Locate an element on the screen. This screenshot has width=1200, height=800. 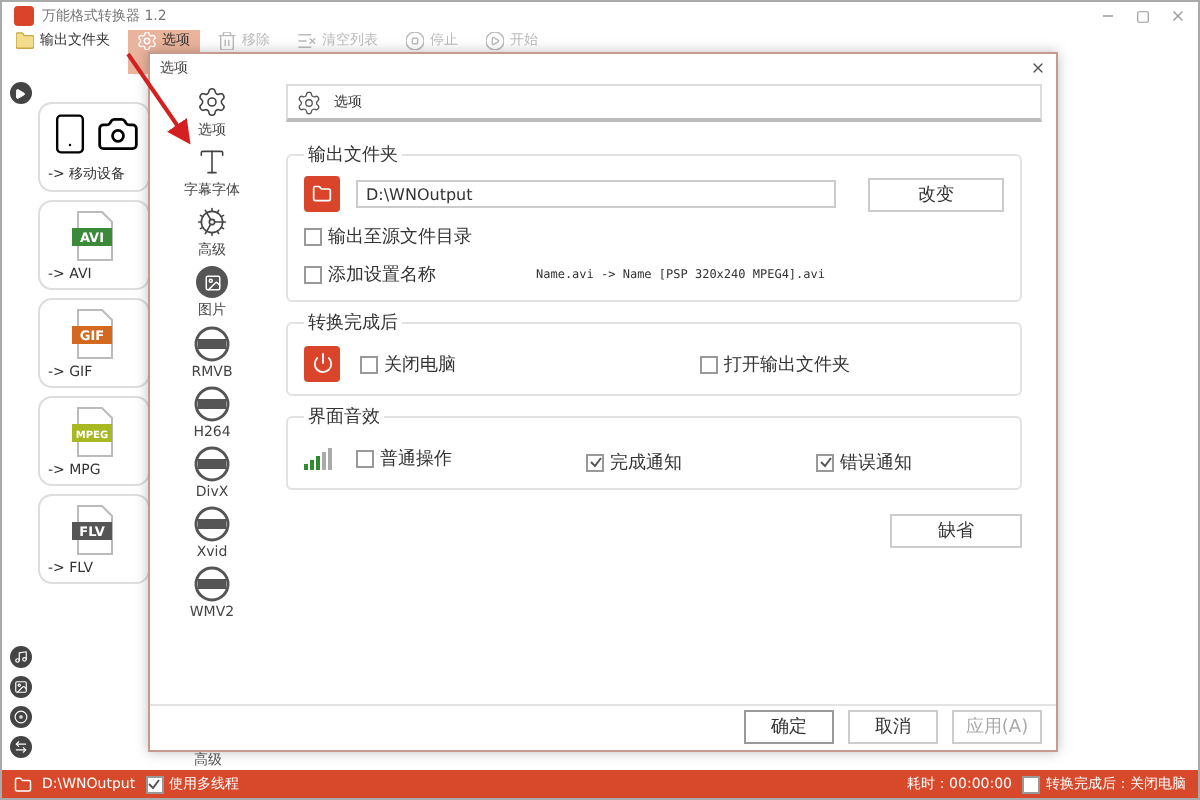
group-title: 转换完成后 is located at coordinates (353, 323).